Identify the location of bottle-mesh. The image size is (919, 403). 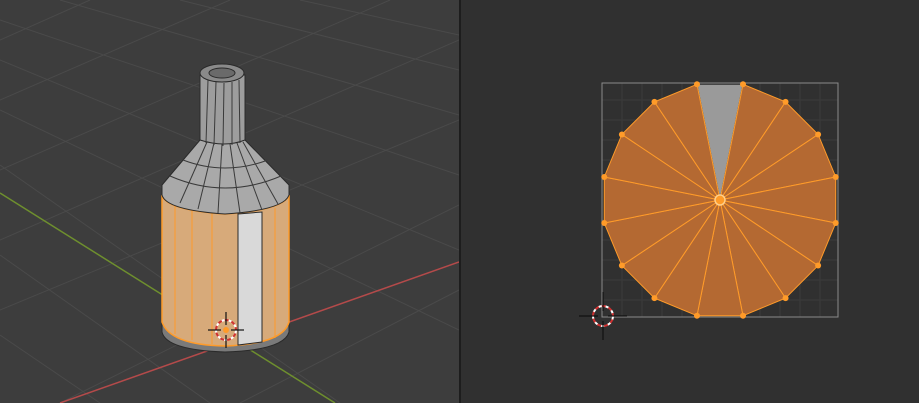
(225, 208).